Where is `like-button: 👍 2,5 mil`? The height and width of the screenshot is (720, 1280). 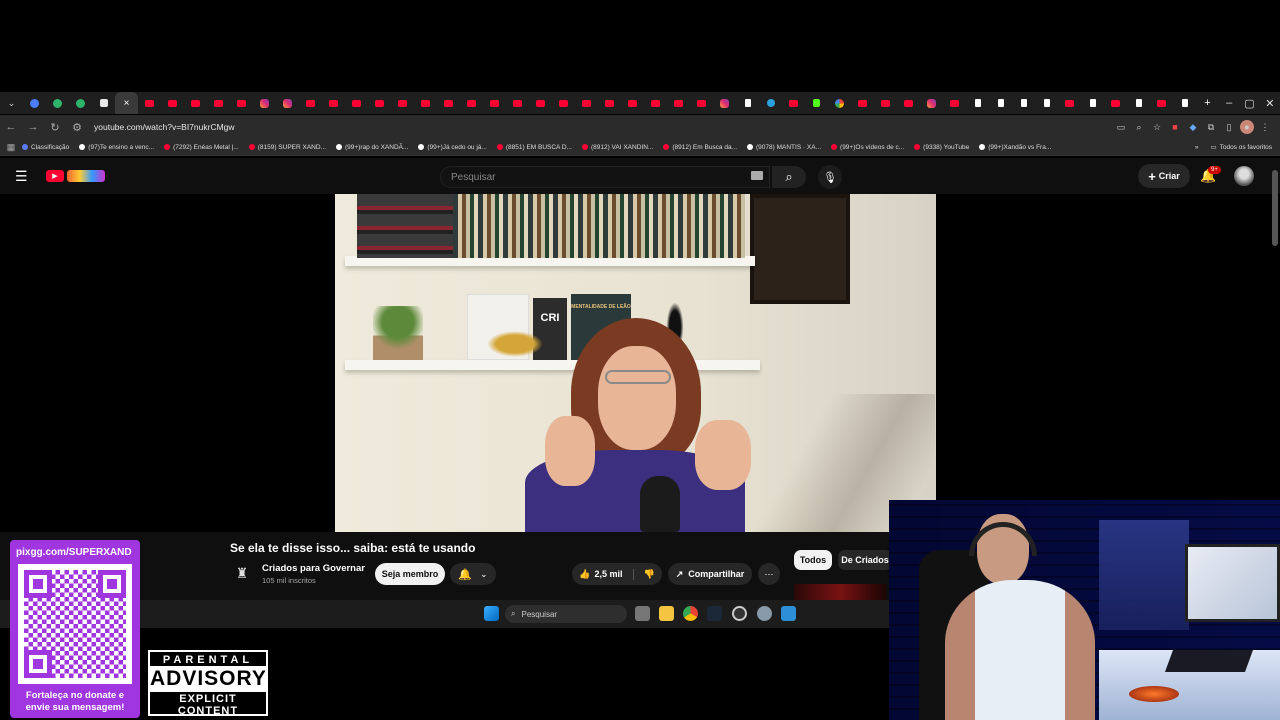 like-button: 👍 2,5 mil is located at coordinates (606, 574).